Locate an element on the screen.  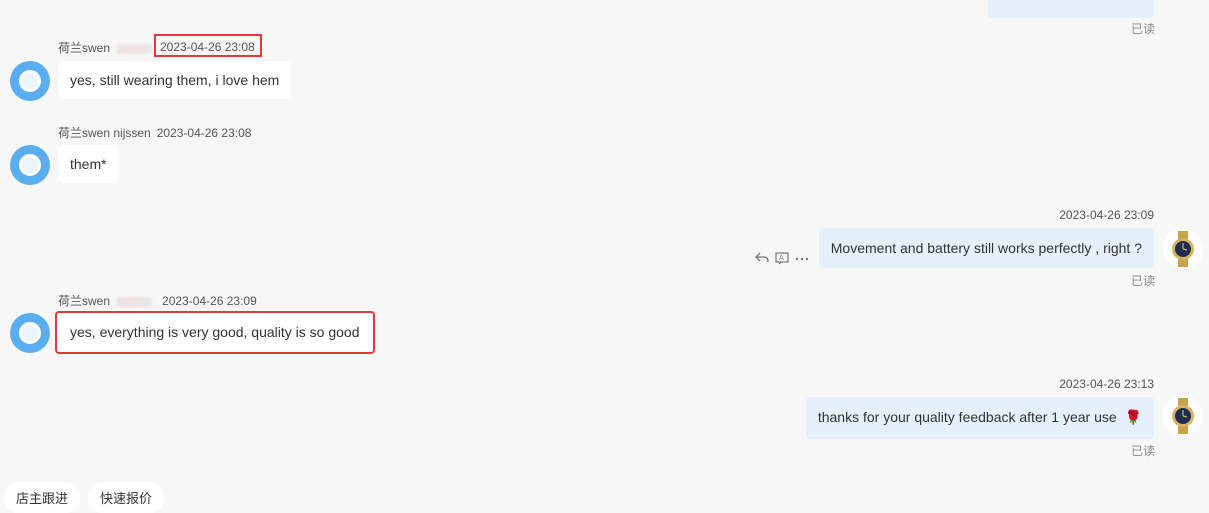
message-timestamp: 2023-04-26 23:13 is located at coordinates (1106, 384).